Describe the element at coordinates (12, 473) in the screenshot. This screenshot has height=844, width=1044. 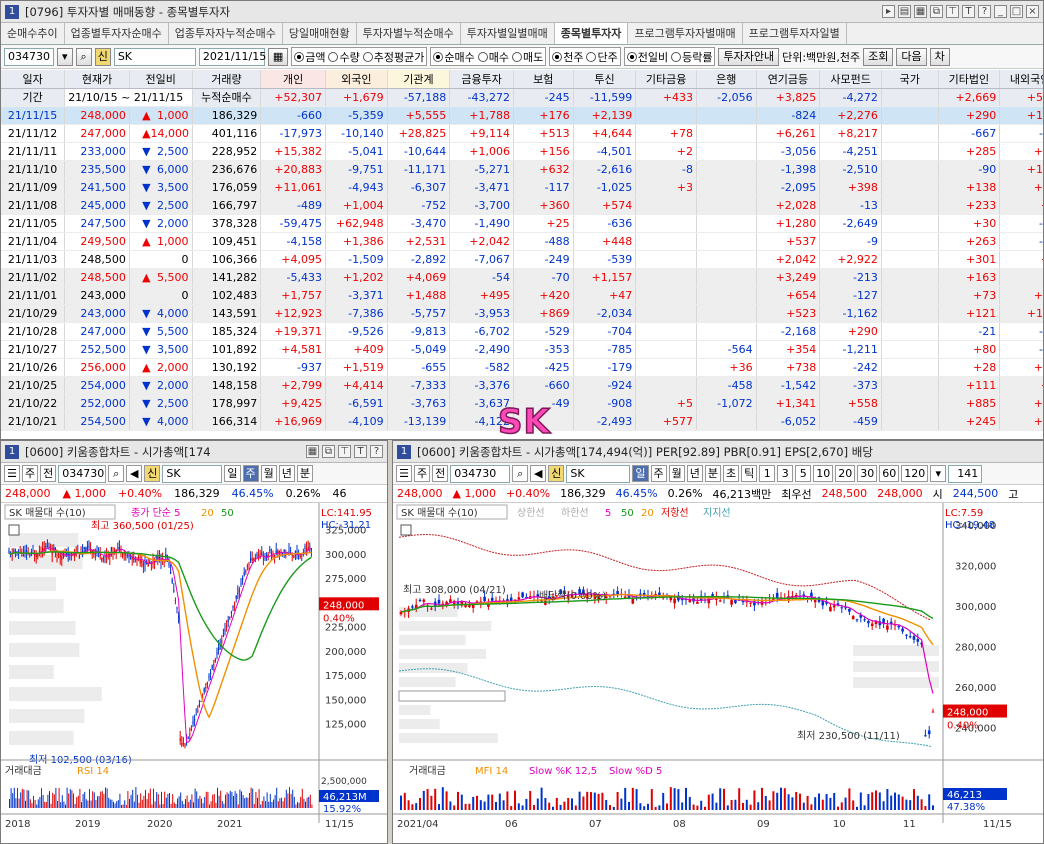
I see `menu-icon: ☰` at that location.